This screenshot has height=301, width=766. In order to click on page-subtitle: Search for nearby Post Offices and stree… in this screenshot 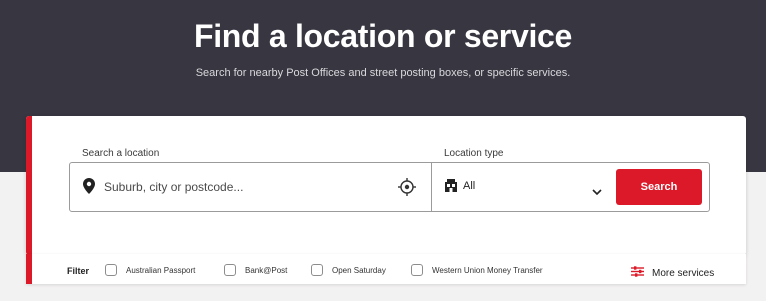, I will do `click(383, 73)`.